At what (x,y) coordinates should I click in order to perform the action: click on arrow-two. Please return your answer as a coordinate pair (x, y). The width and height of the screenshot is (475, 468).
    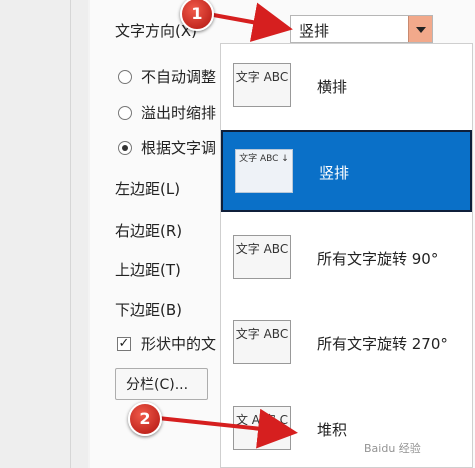
    Looking at the image, I should click on (227, 428).